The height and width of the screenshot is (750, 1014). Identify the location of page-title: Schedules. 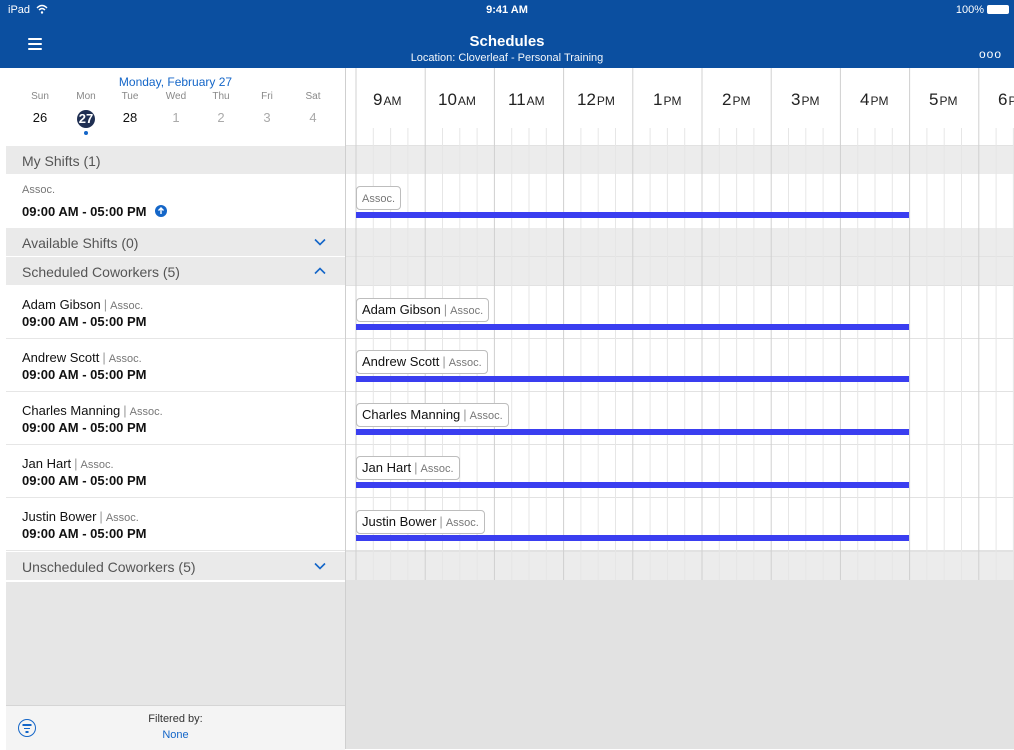
(507, 41).